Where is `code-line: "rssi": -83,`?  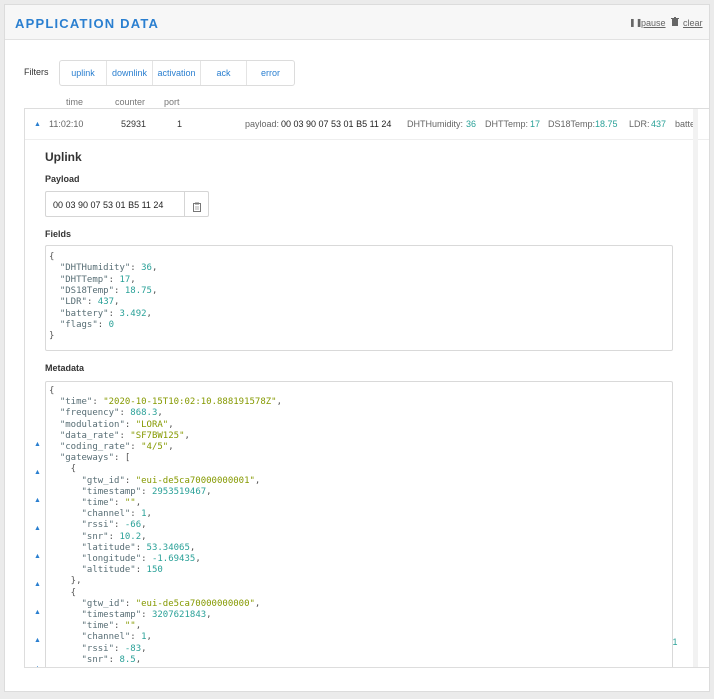 code-line: "rssi": -83, is located at coordinates (98, 649).